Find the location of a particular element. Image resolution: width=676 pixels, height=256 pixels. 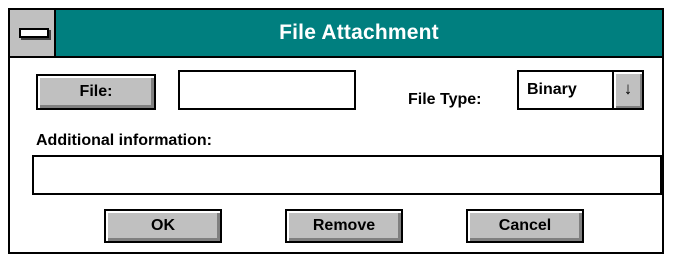

chevron-down-icon: ↓ is located at coordinates (627, 90).